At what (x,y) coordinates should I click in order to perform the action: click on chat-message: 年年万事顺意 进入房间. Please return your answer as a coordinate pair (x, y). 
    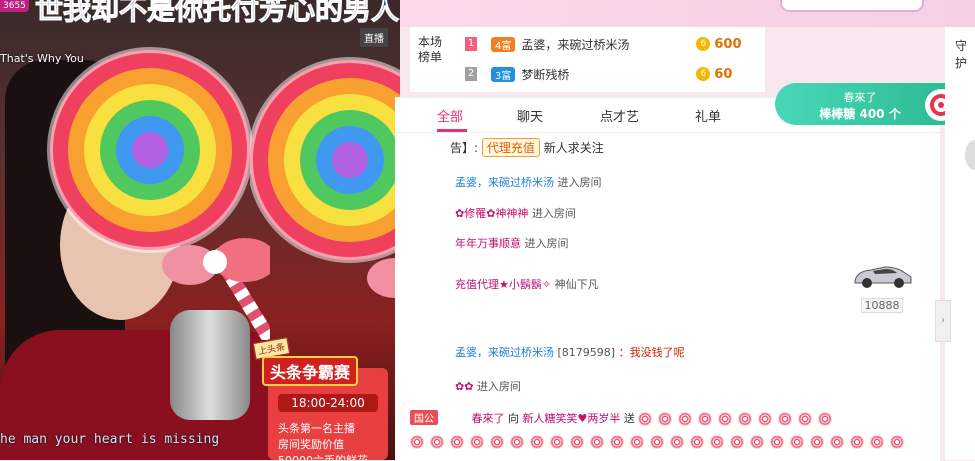
    Looking at the image, I should click on (512, 243).